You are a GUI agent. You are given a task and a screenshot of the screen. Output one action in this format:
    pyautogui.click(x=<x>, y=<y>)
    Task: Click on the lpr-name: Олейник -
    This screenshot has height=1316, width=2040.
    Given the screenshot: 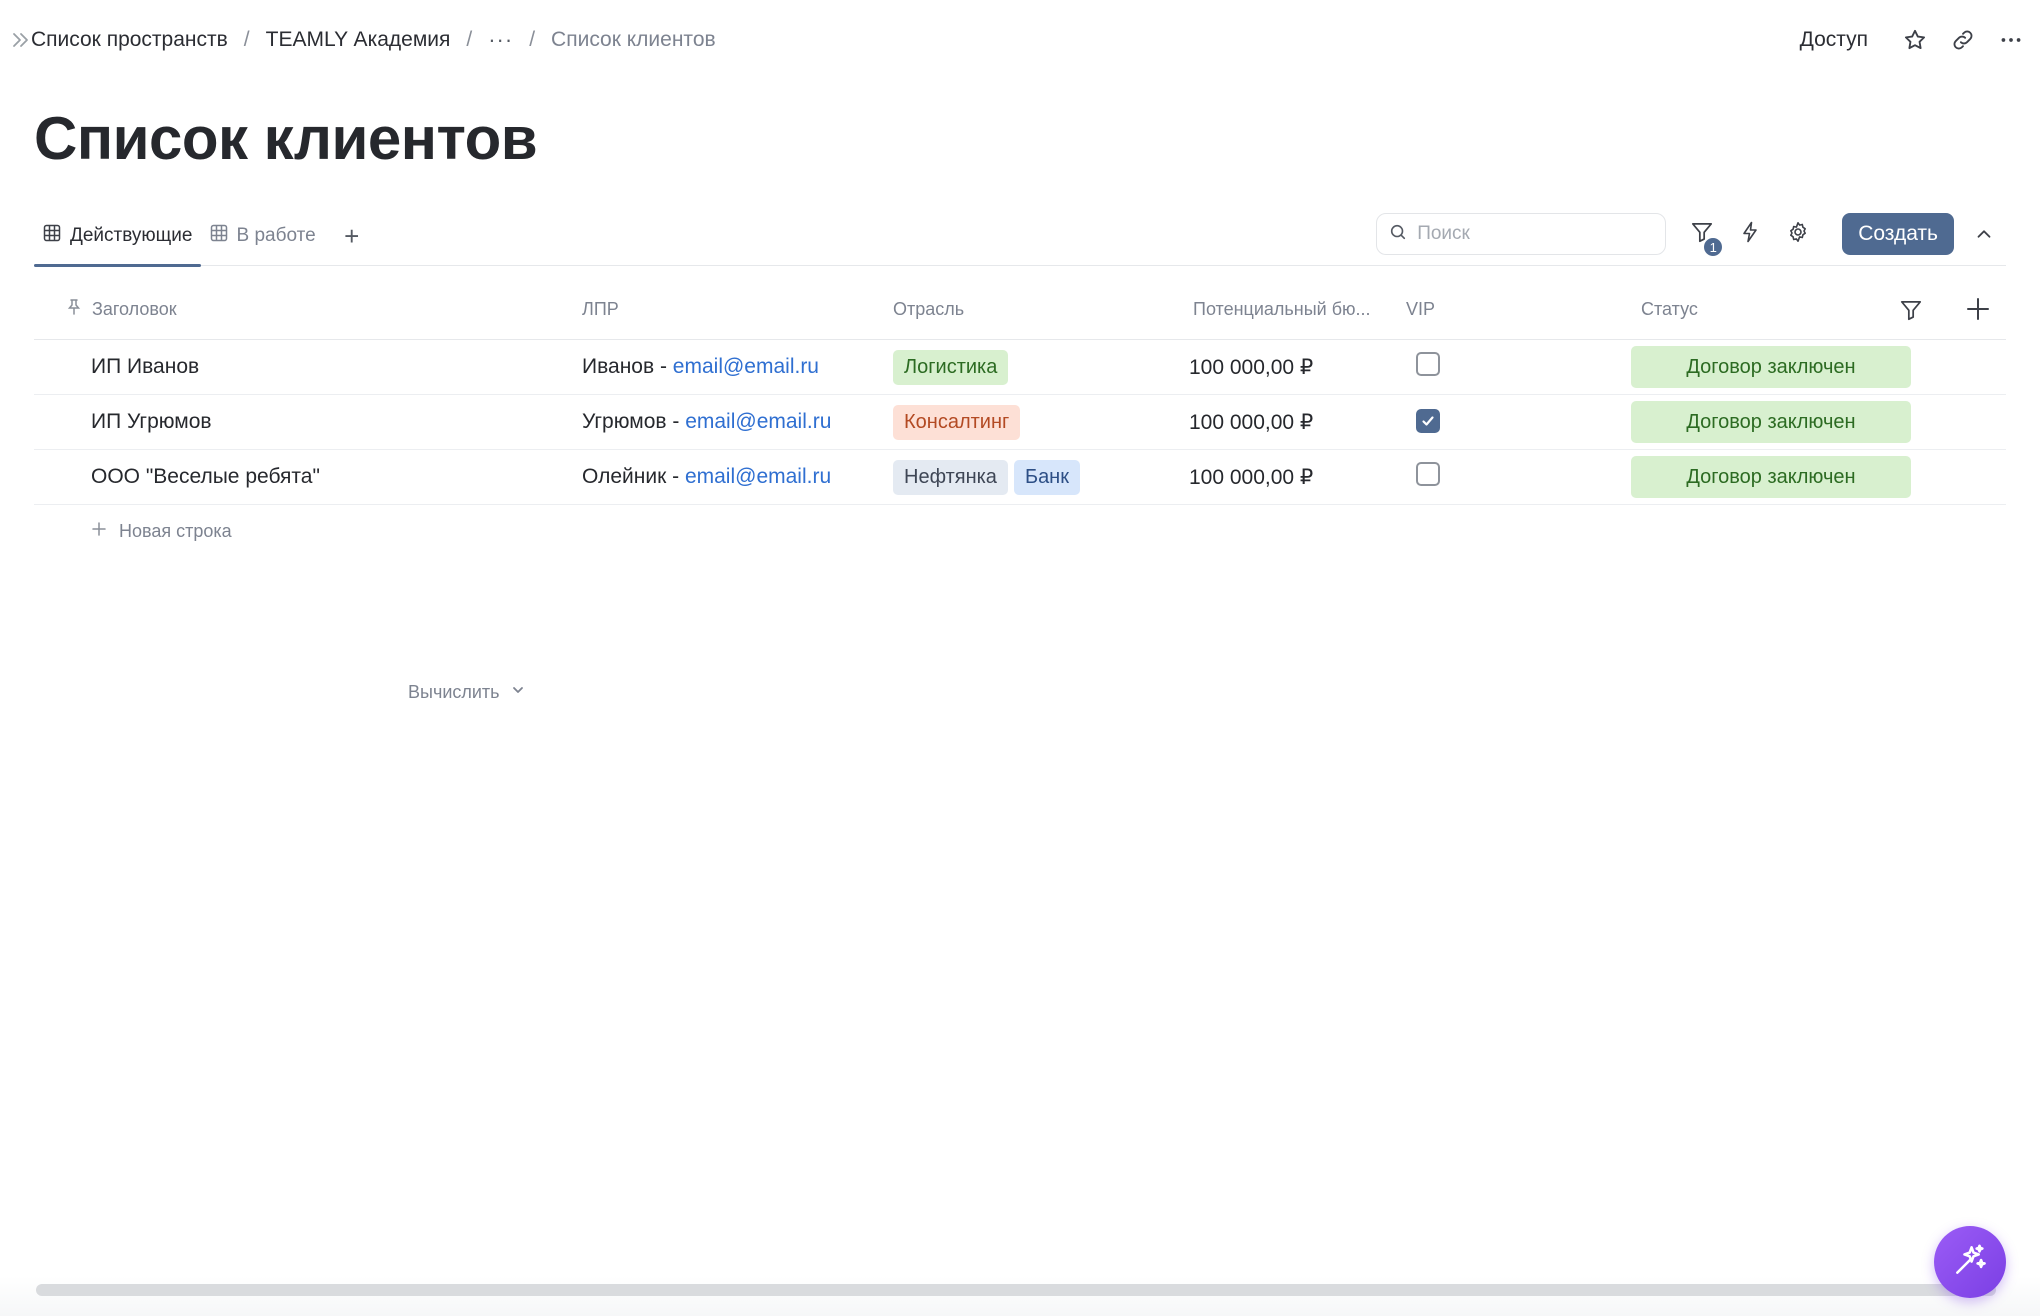 What is the action you would take?
    pyautogui.click(x=633, y=476)
    